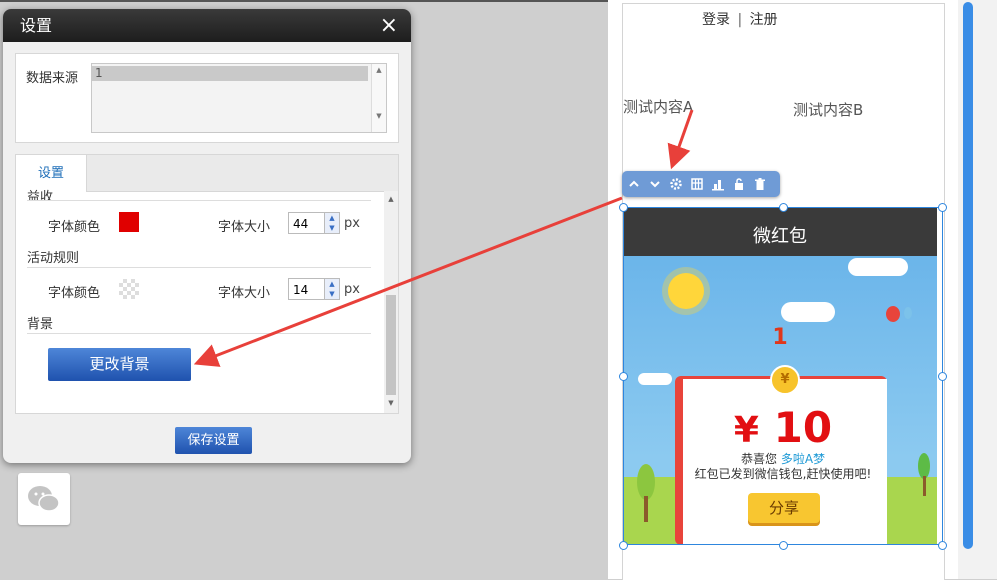 Image resolution: width=997 pixels, height=580 pixels. Describe the element at coordinates (40, 324) in the screenshot. I see `background-label: 背景` at that location.